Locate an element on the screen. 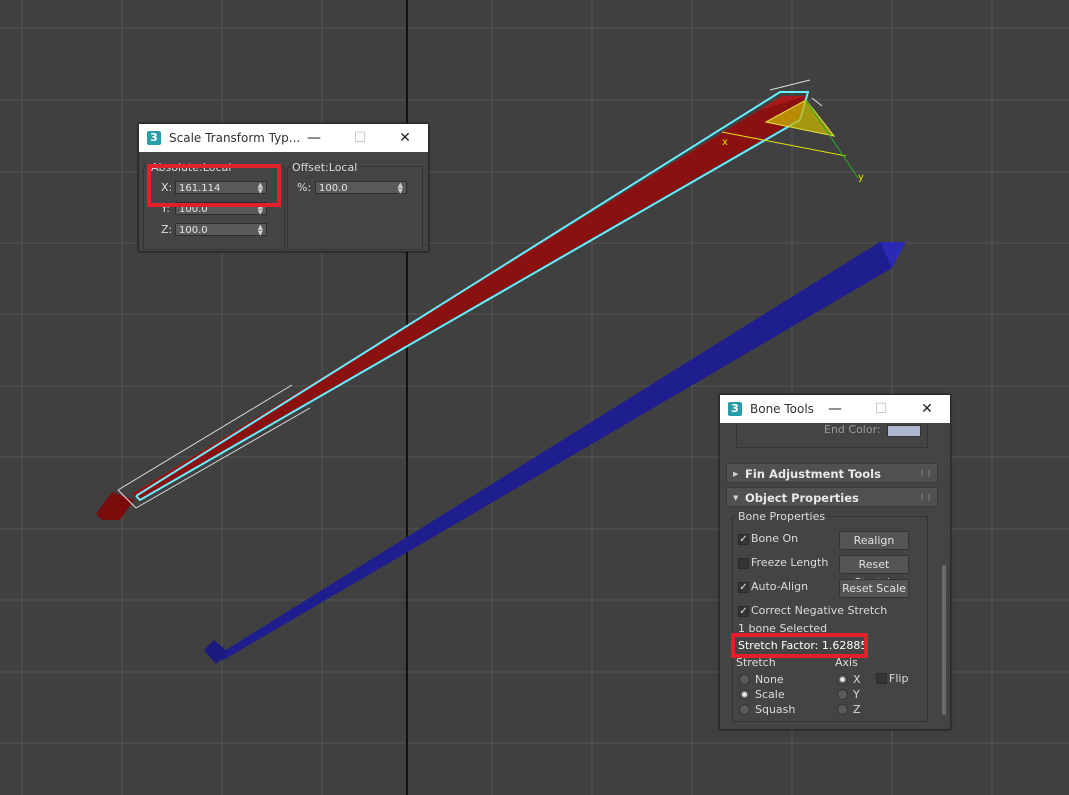 Image resolution: width=1069 pixels, height=795 pixels. end-color-label: End Color: is located at coordinates (852, 429).